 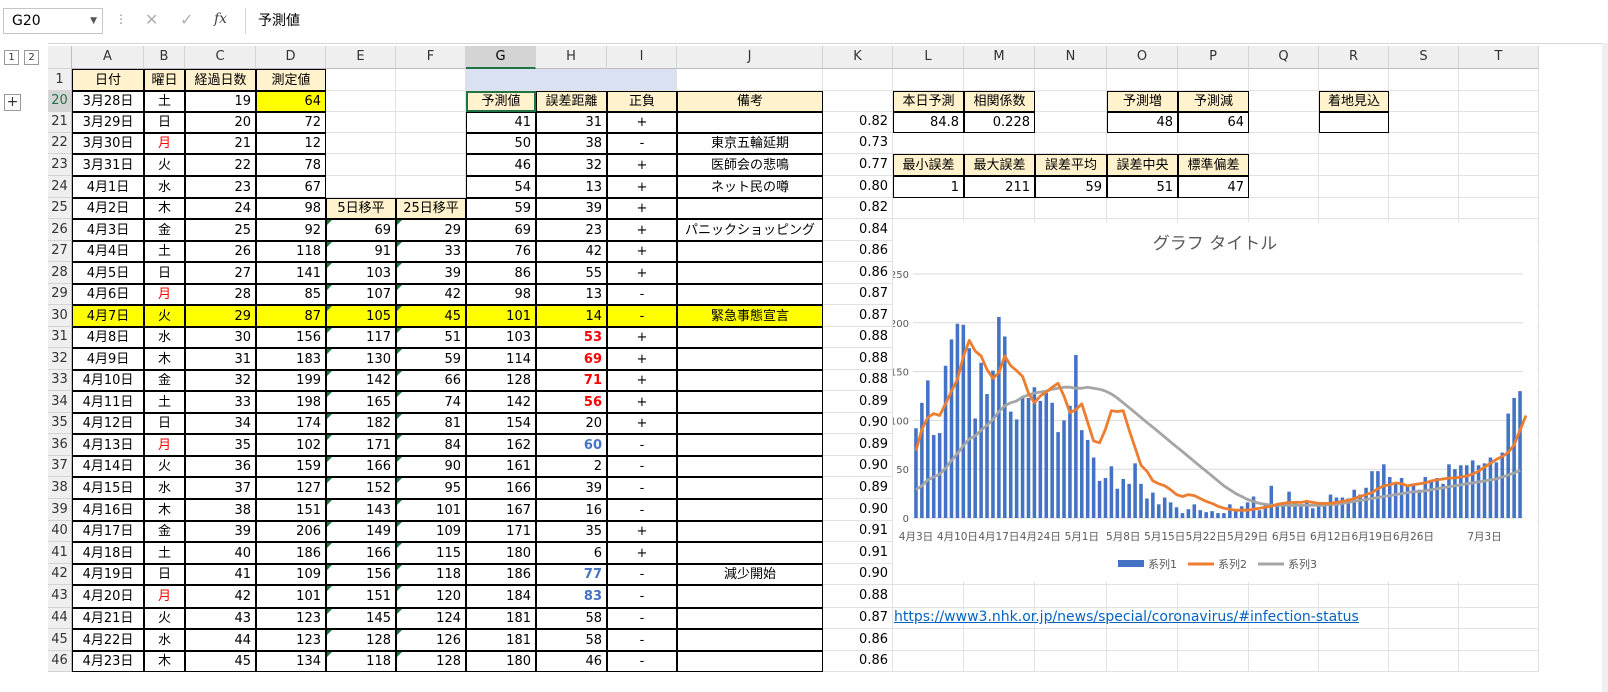 What do you see at coordinates (220, 143) in the screenshot?
I see `cell-c: 21` at bounding box center [220, 143].